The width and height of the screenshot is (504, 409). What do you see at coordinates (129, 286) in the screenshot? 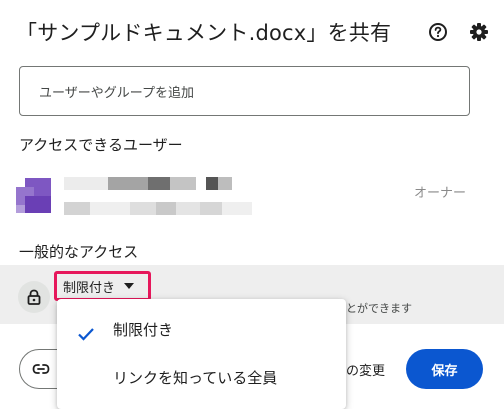
I see `caret-down-icon` at bounding box center [129, 286].